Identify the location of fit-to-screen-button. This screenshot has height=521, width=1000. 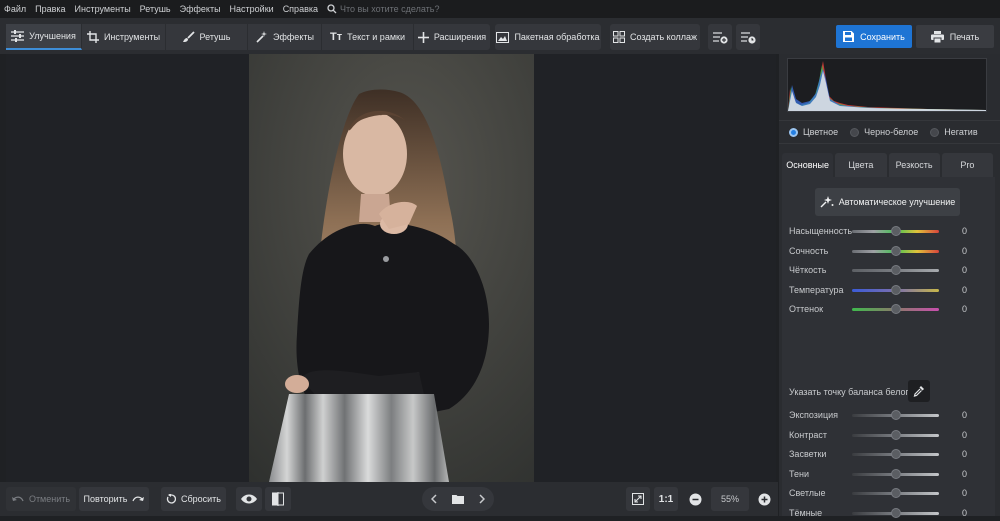
(638, 499).